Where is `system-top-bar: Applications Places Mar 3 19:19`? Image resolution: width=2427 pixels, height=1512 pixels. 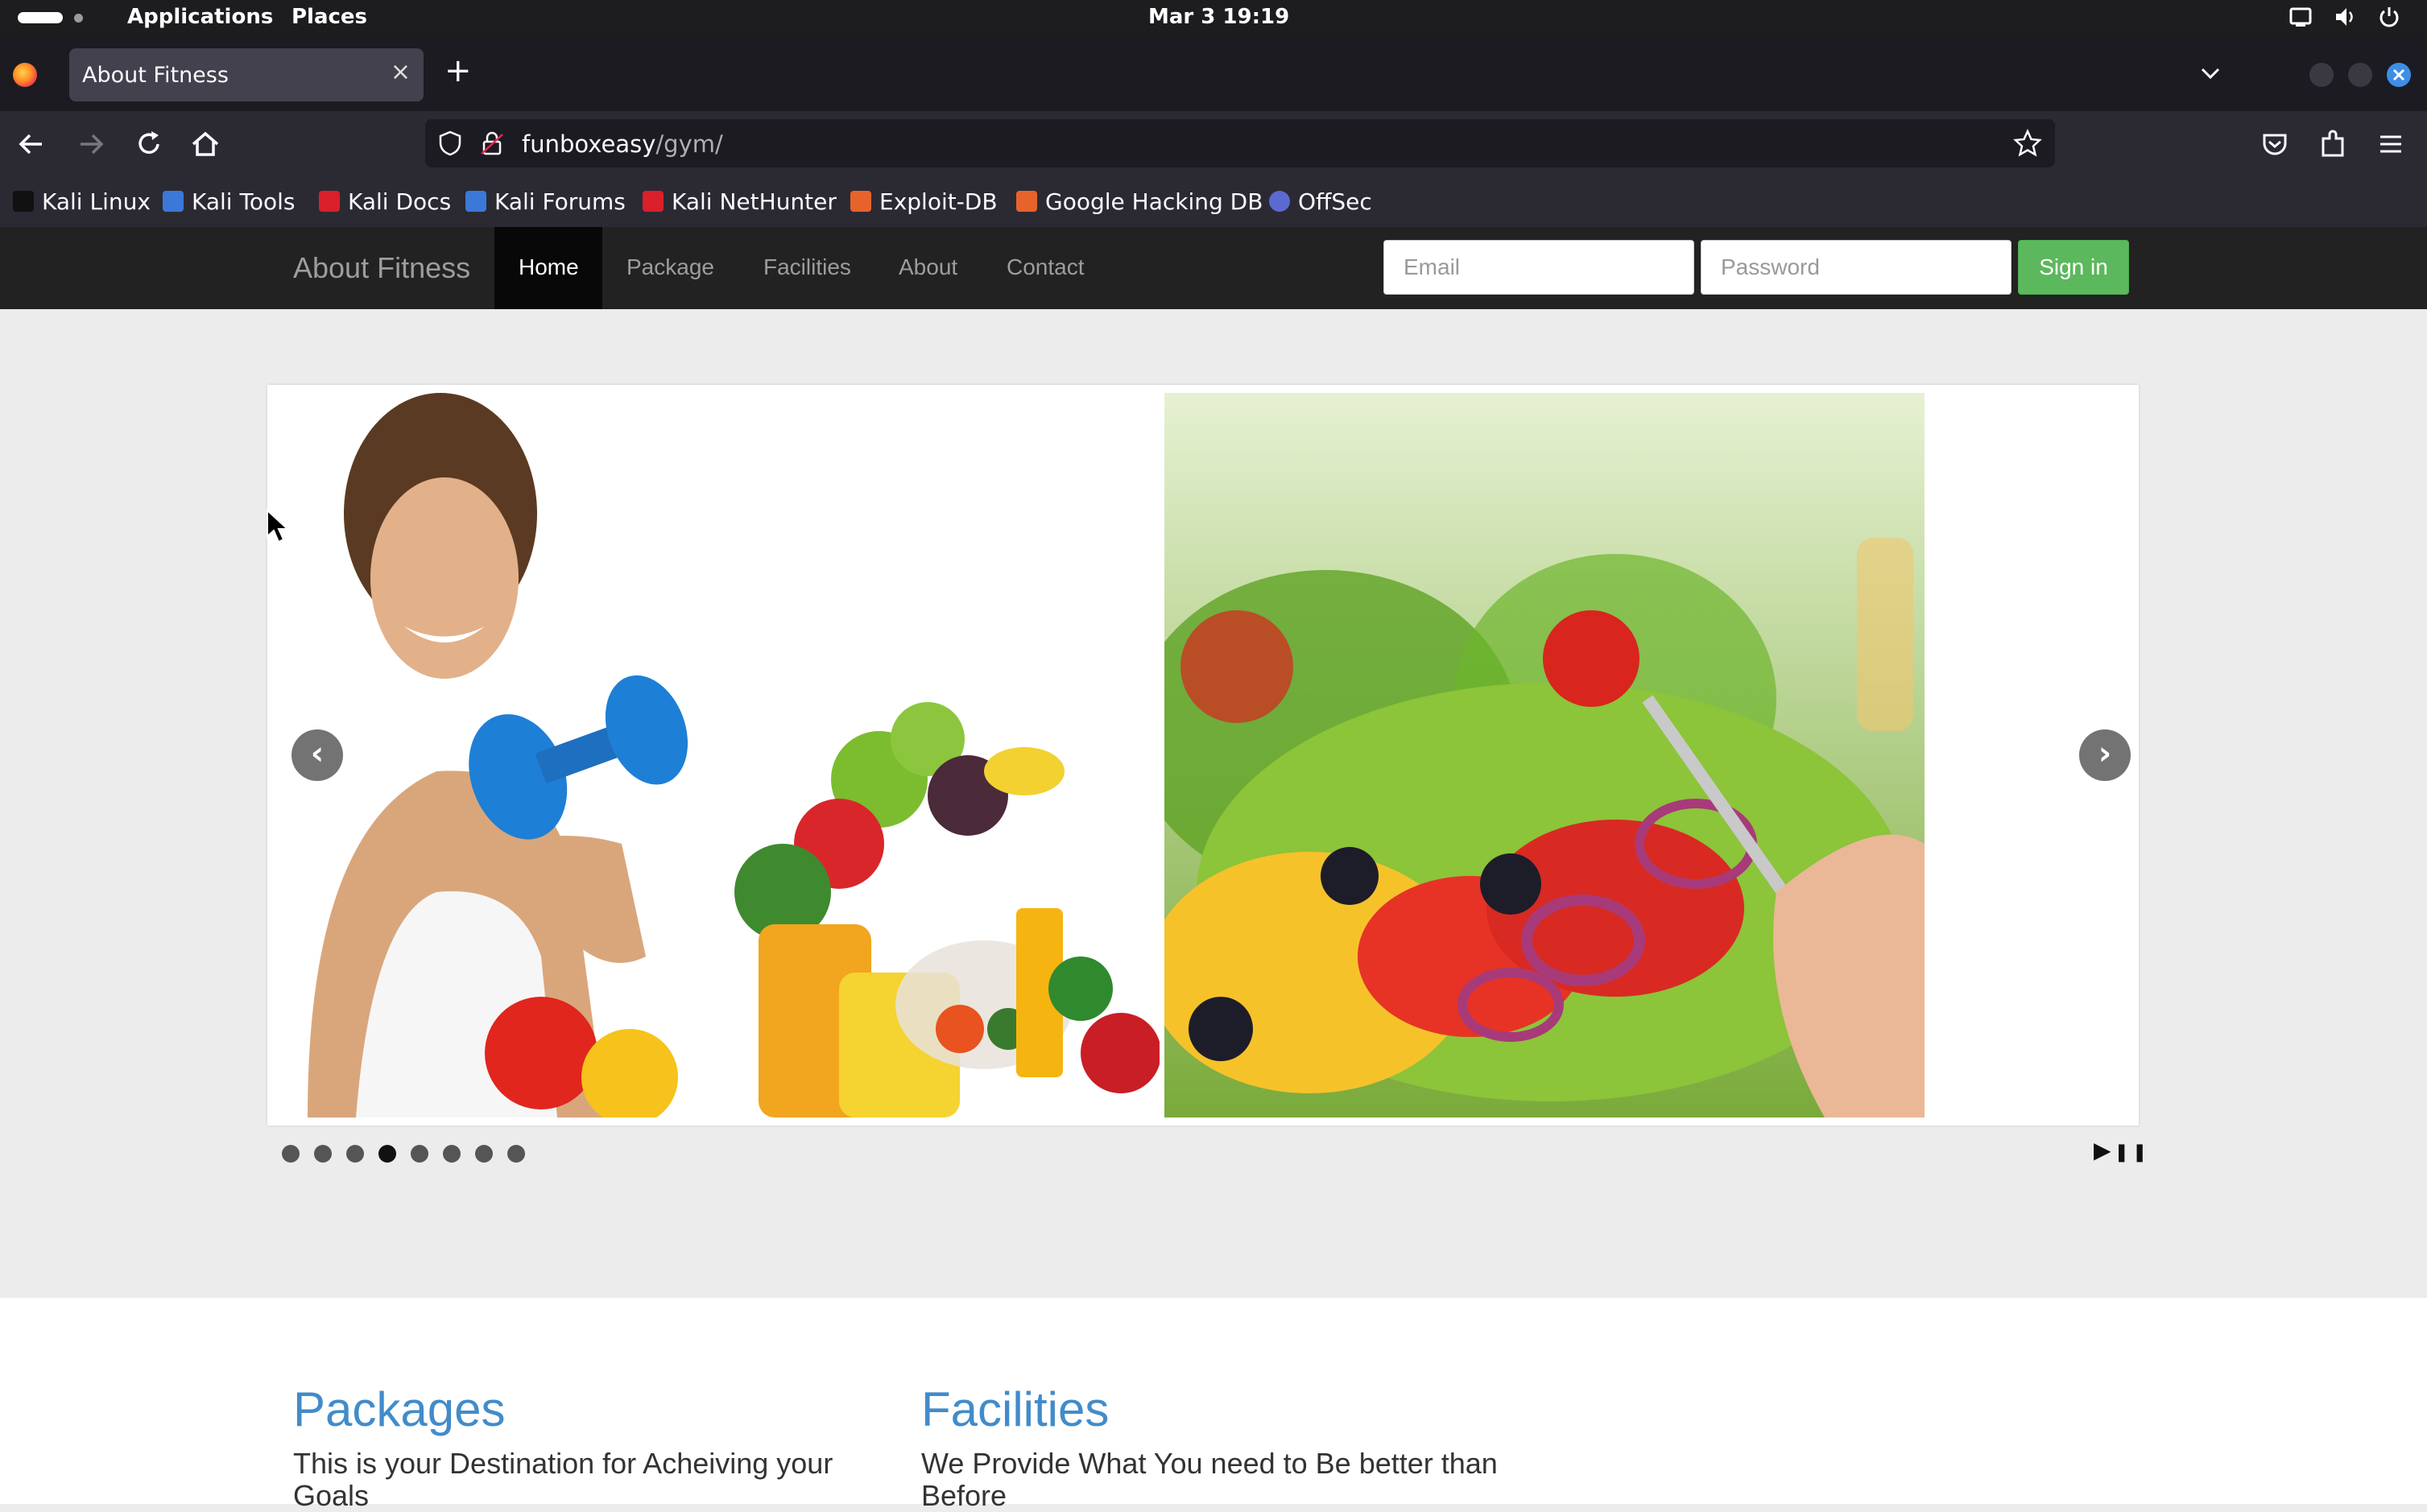 system-top-bar: Applications Places Mar 3 19:19 is located at coordinates (1213, 18).